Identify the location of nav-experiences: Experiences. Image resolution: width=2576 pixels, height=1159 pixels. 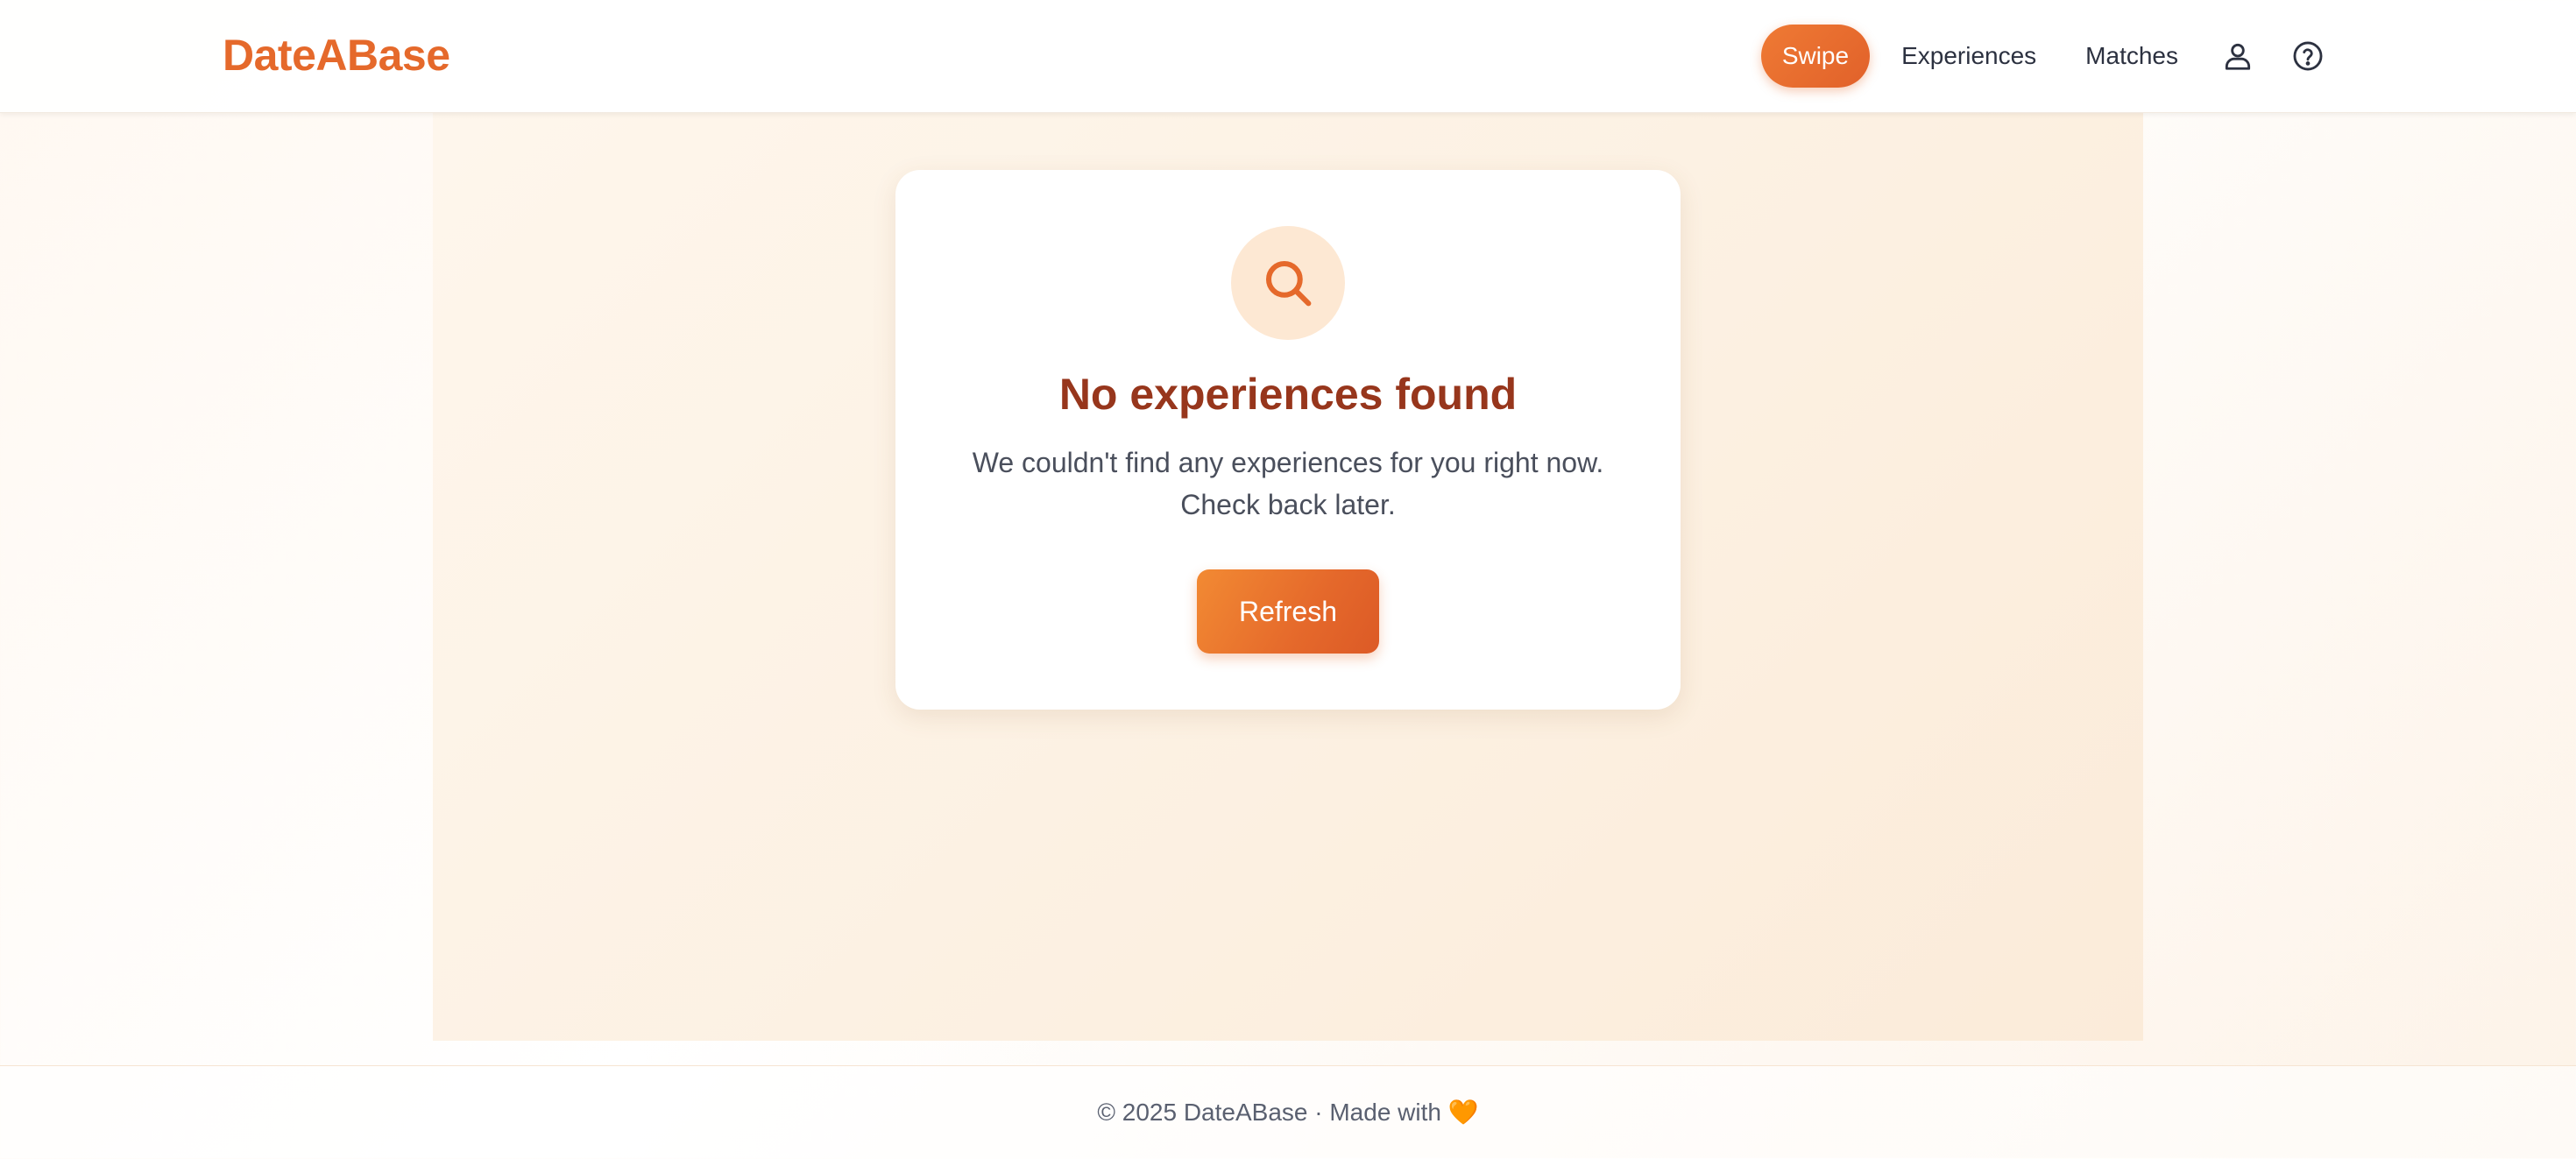
(1969, 57).